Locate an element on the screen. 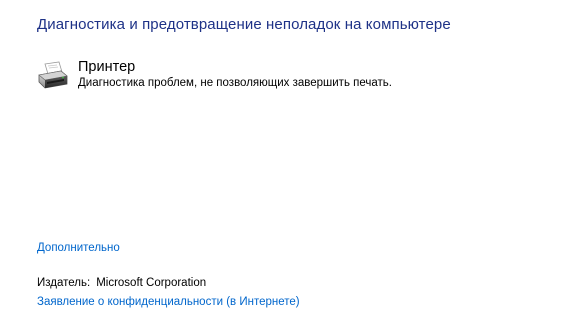 The height and width of the screenshot is (331, 569). publisher-label: Издатель: is located at coordinates (64, 283).